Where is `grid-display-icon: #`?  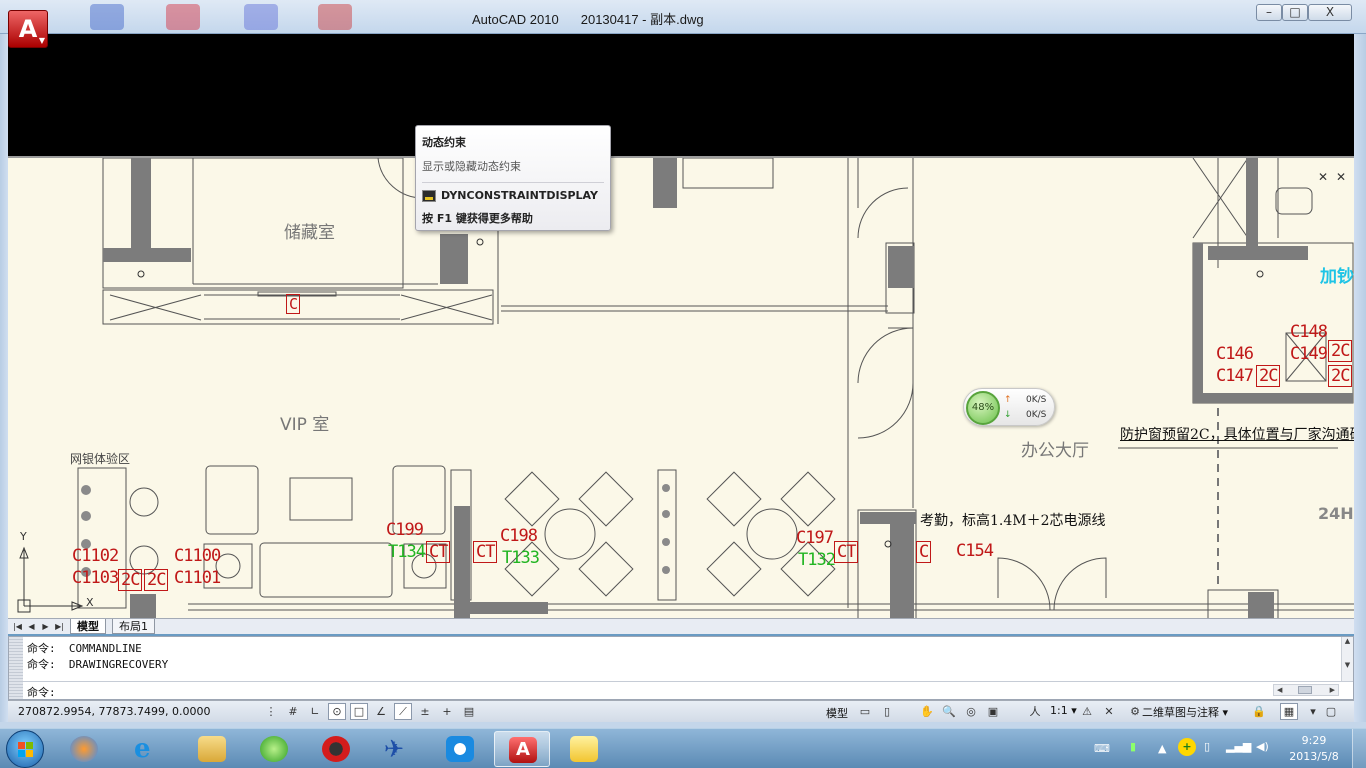
grid-display-icon: # is located at coordinates (293, 711).